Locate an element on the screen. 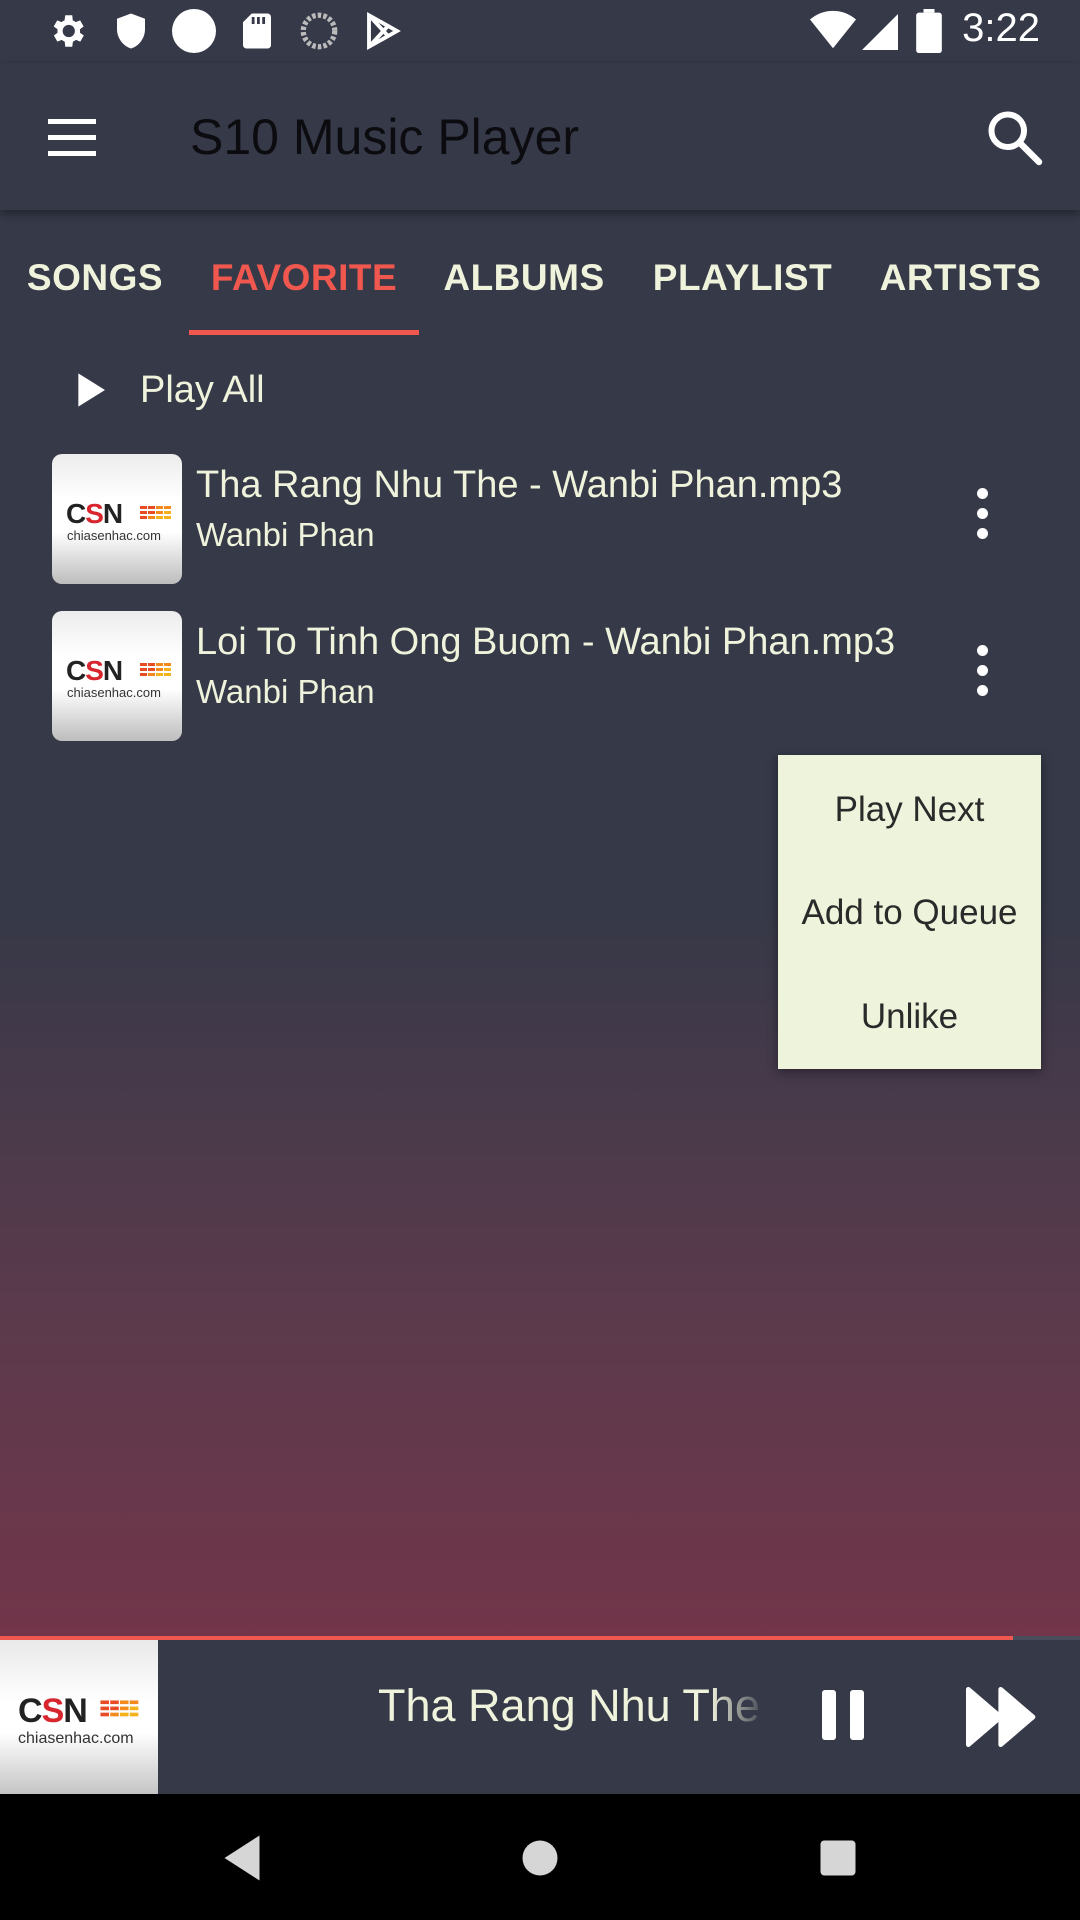 The width and height of the screenshot is (1080, 1920). system-nav-bar is located at coordinates (540, 1857).